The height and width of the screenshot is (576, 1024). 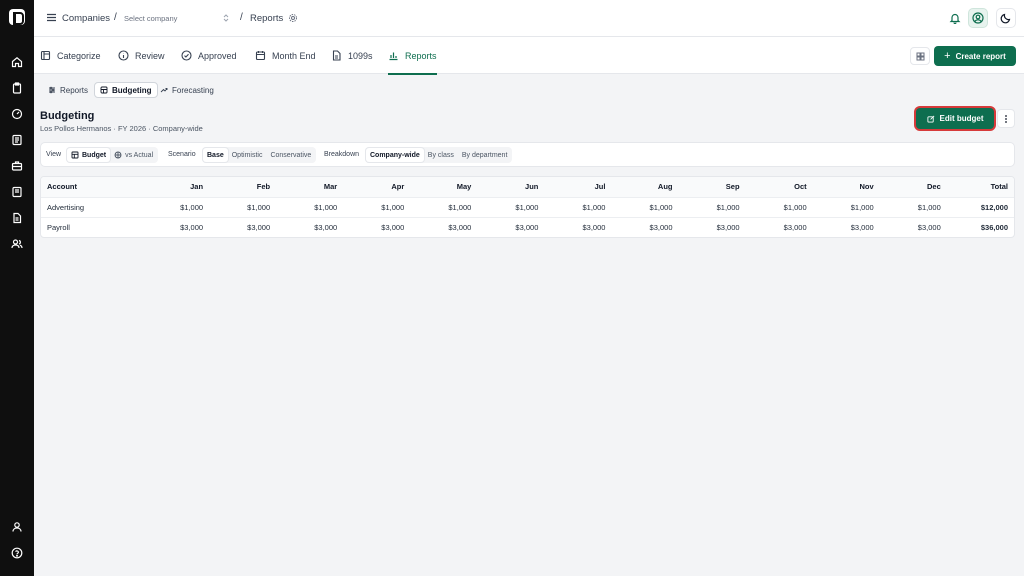 I want to click on tab-label: Review, so click(x=150, y=55).